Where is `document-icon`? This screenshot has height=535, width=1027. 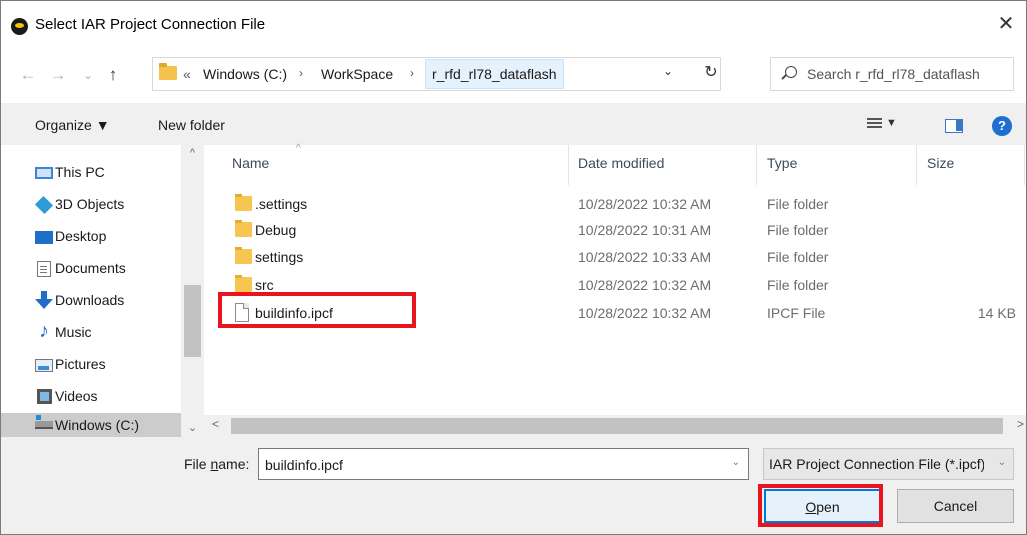 document-icon is located at coordinates (44, 269).